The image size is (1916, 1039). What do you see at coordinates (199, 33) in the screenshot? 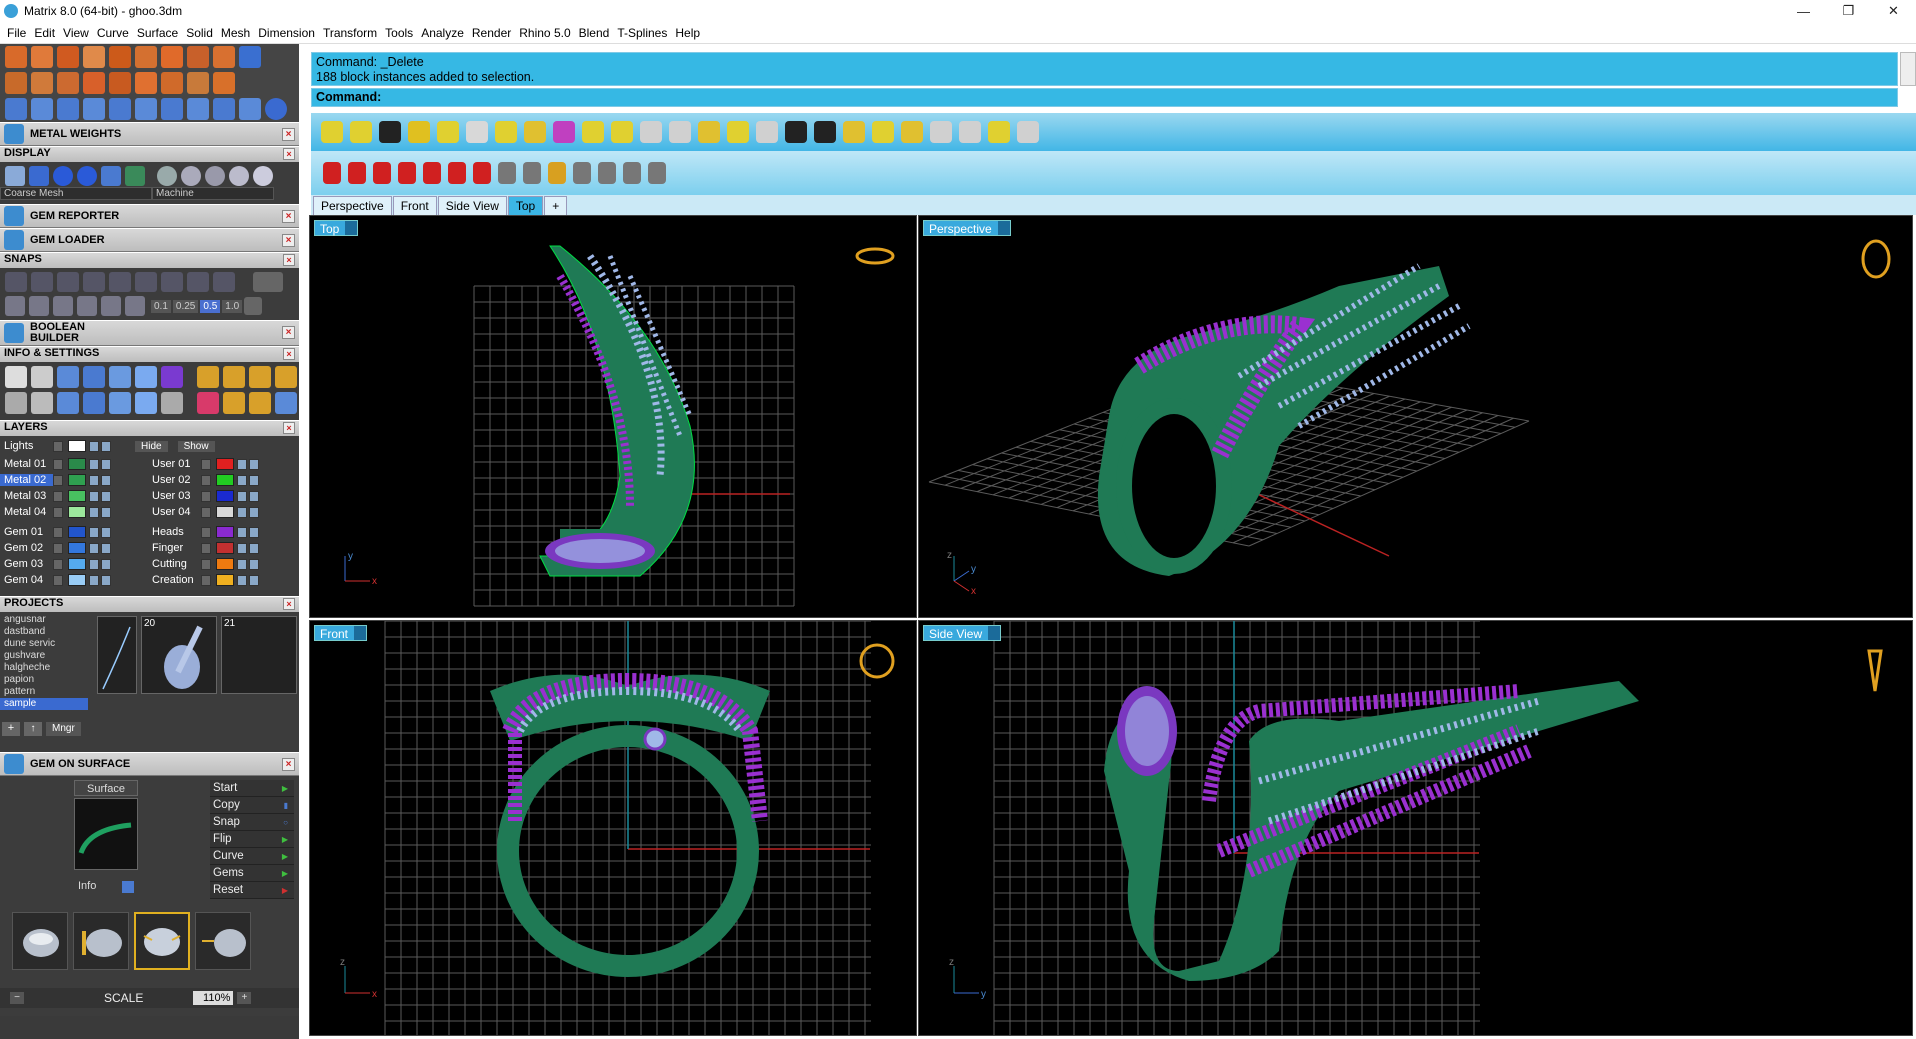
I see `menu-solid: Solid` at bounding box center [199, 33].